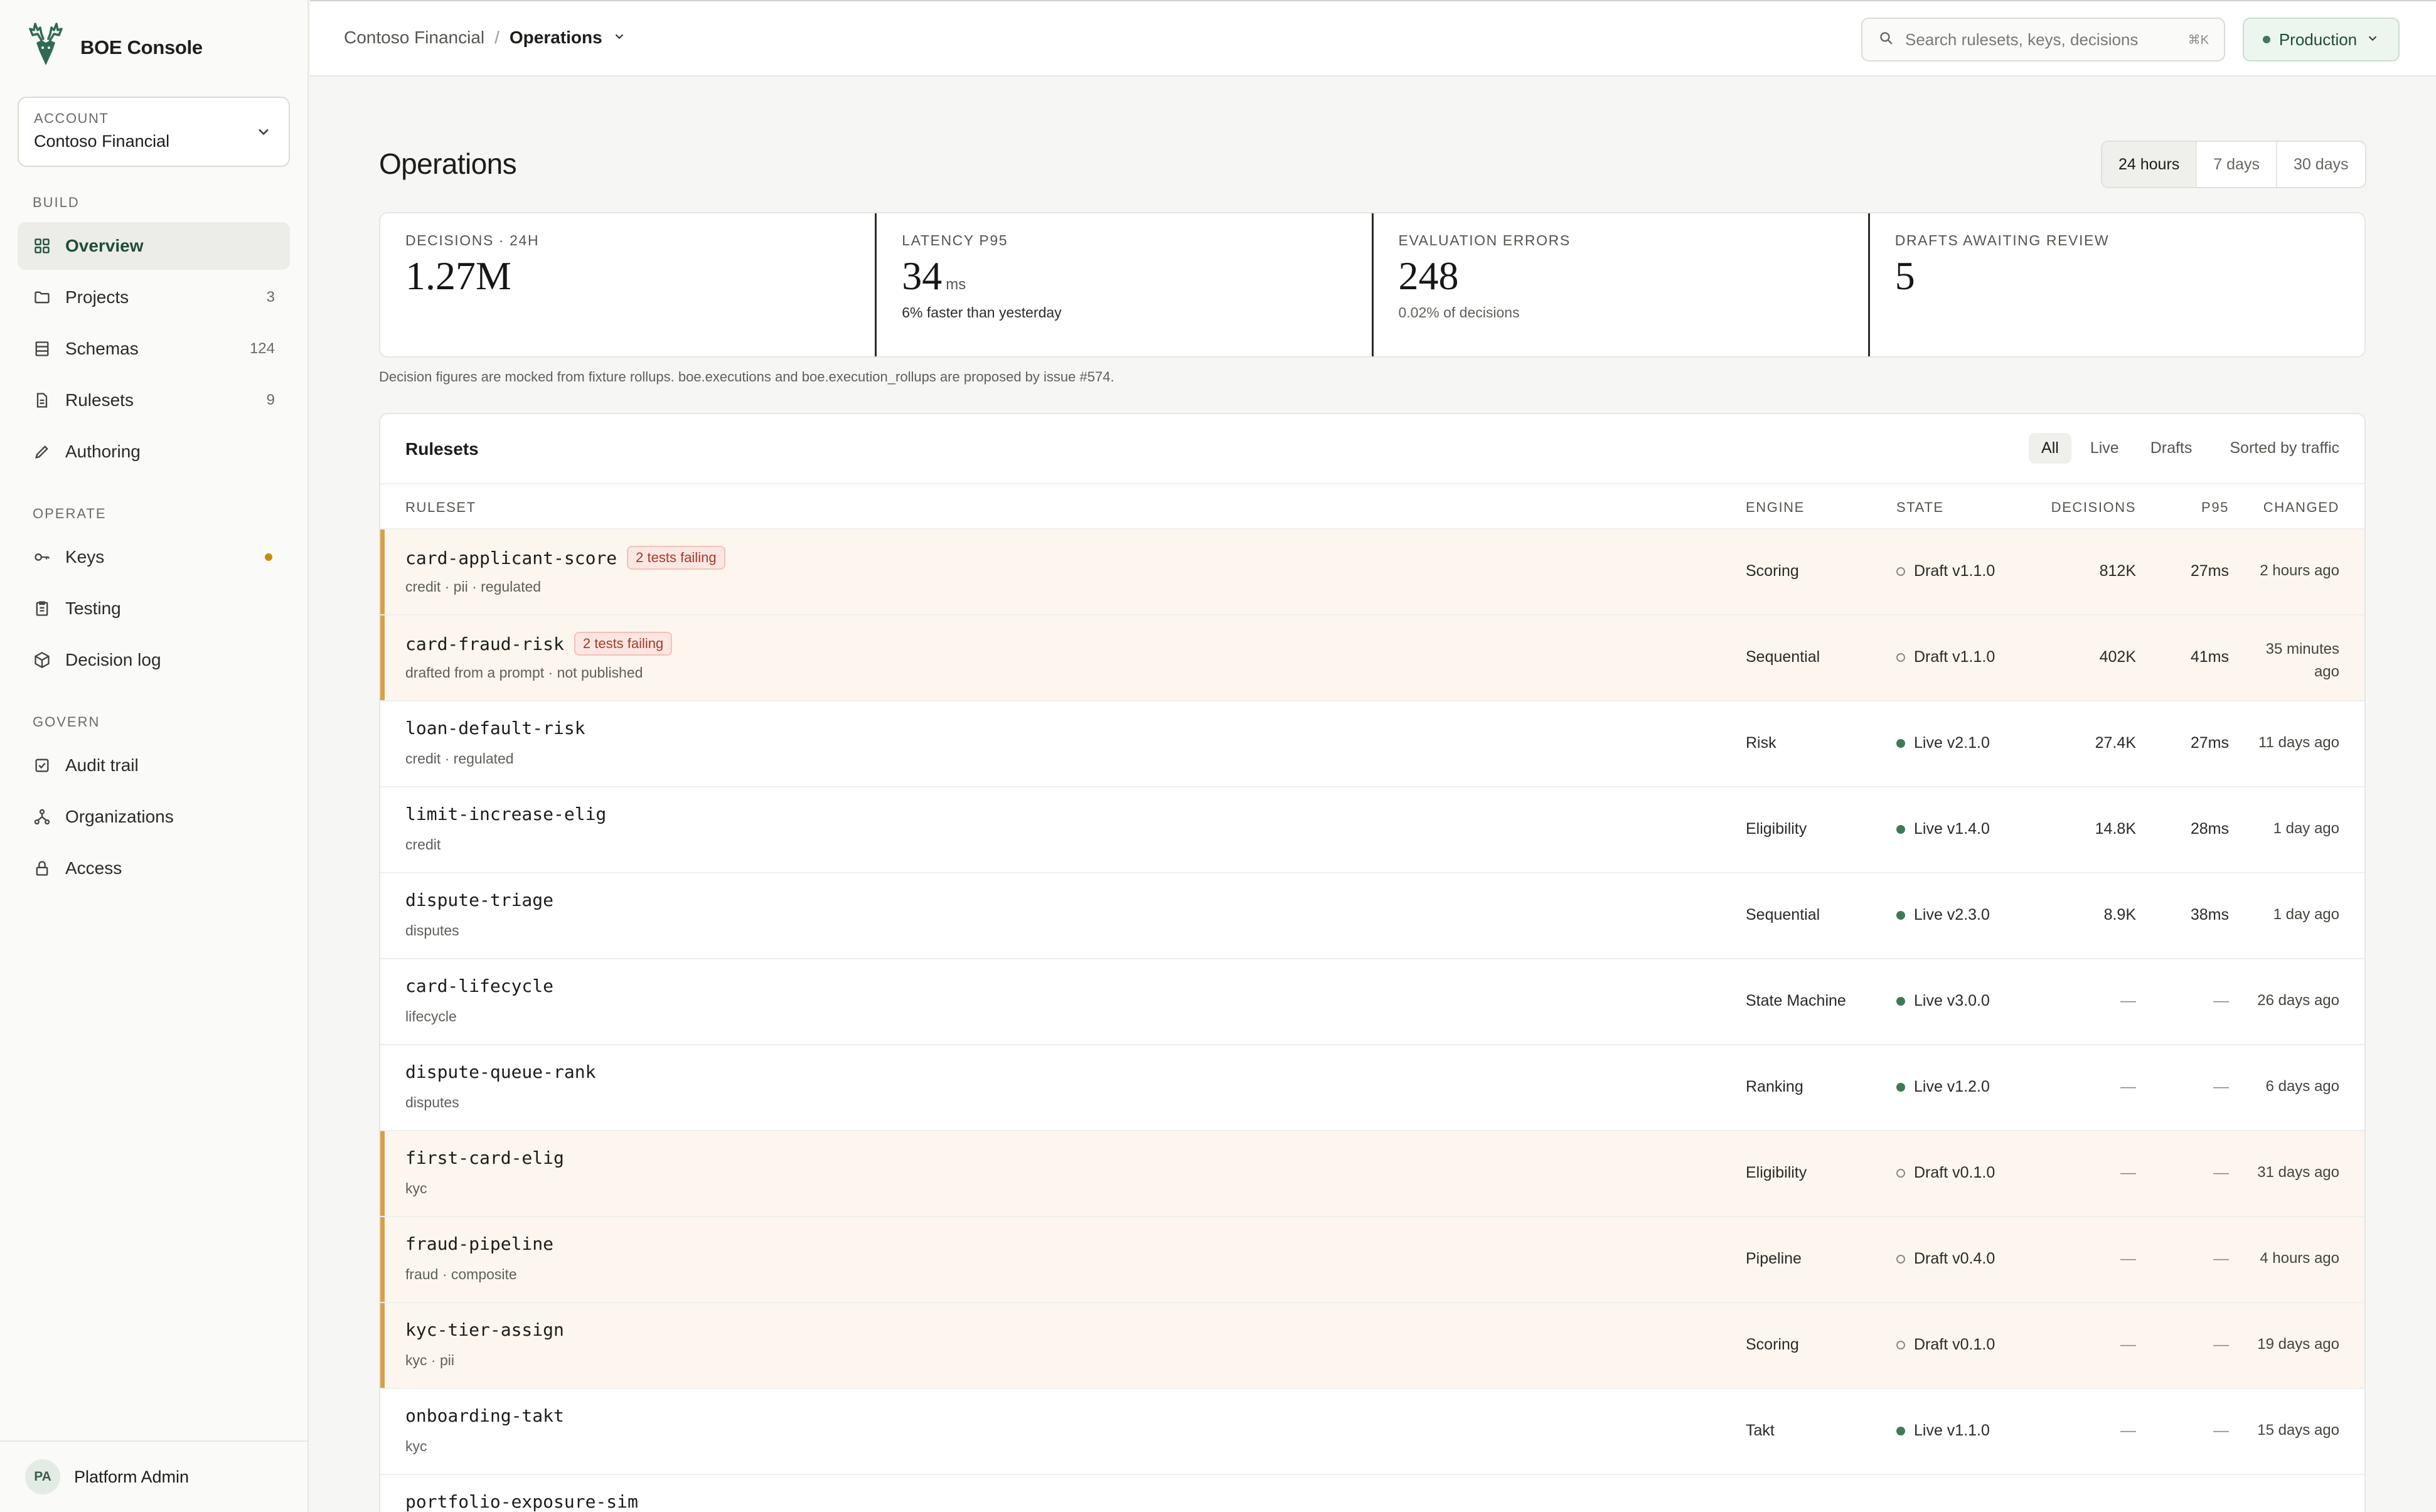 This screenshot has width=2436, height=1512. I want to click on engine-cell: Eligibility, so click(1777, 1172).